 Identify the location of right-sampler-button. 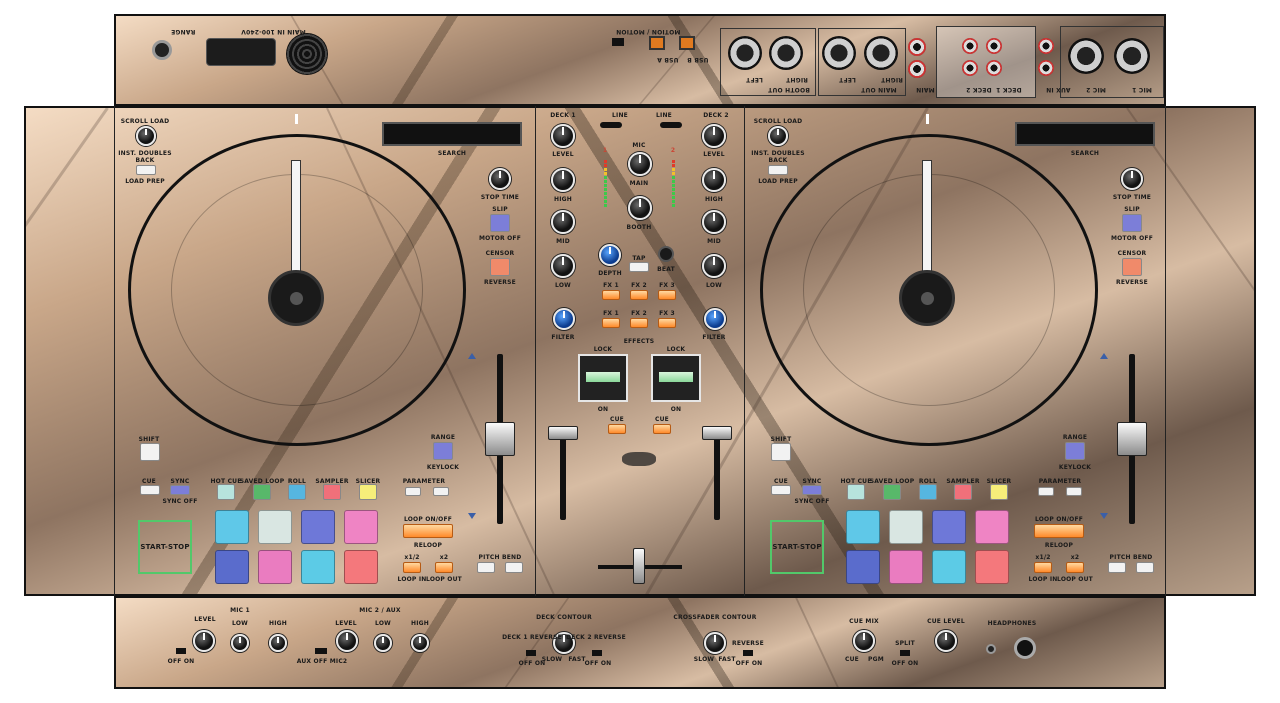
(963, 492).